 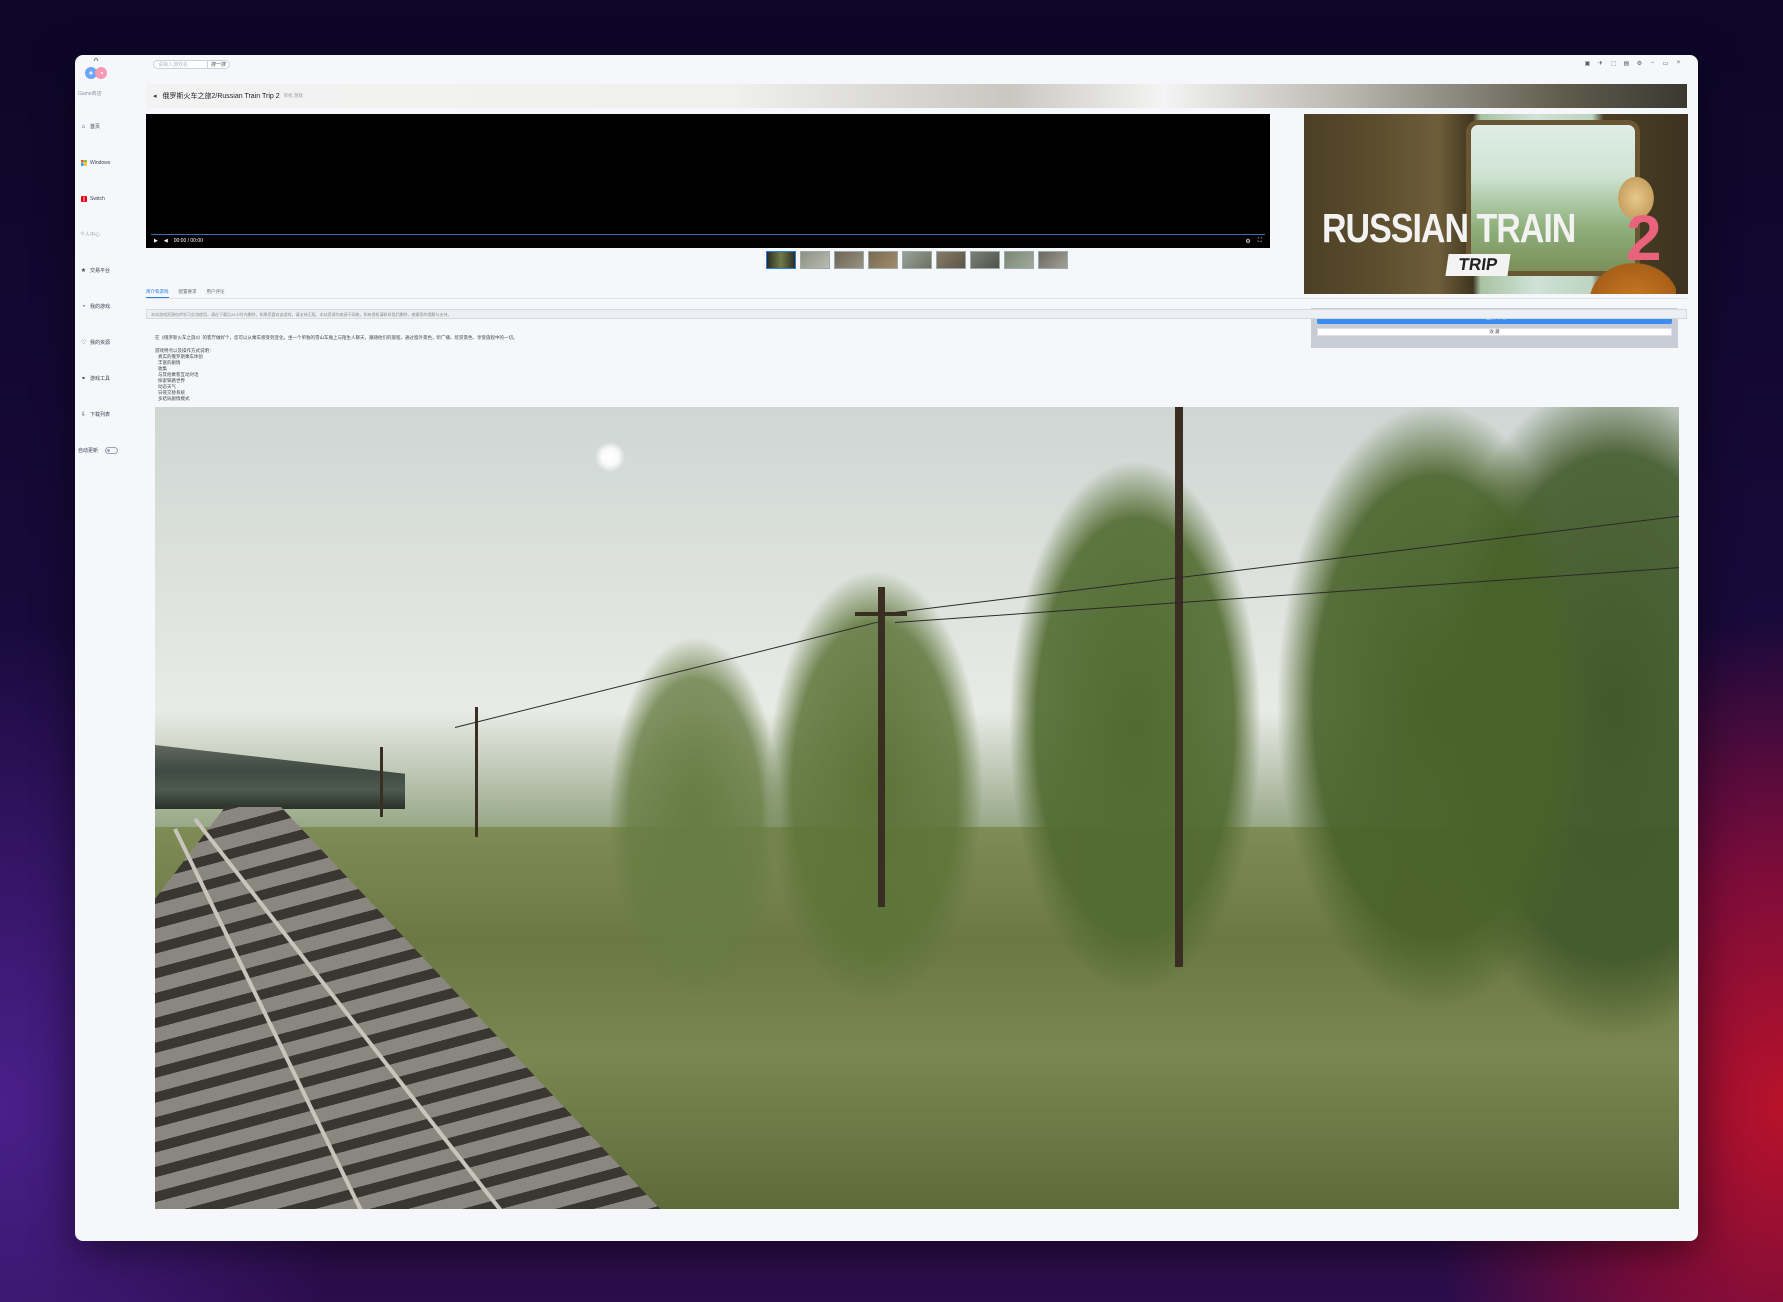 What do you see at coordinates (83, 414) in the screenshot?
I see `download-icon: ⇩` at bounding box center [83, 414].